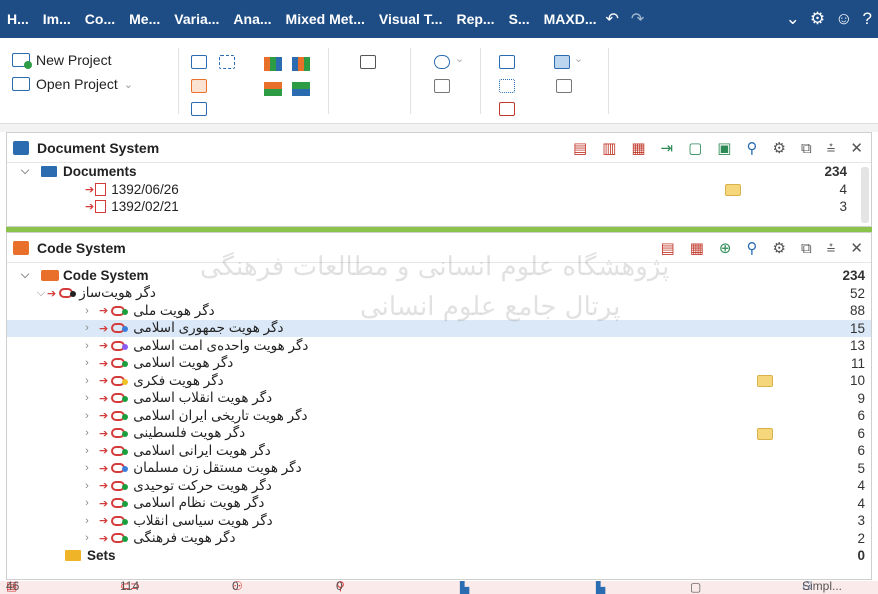  I want to click on code-group-row: ⌵ ➔ دگر هویت‌ساز 52, so click(439, 294).